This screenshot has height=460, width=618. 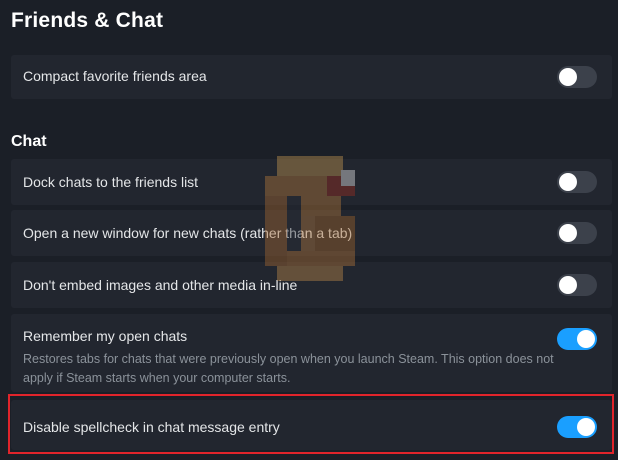 I want to click on section-heading-chat: Chat, so click(x=29, y=141).